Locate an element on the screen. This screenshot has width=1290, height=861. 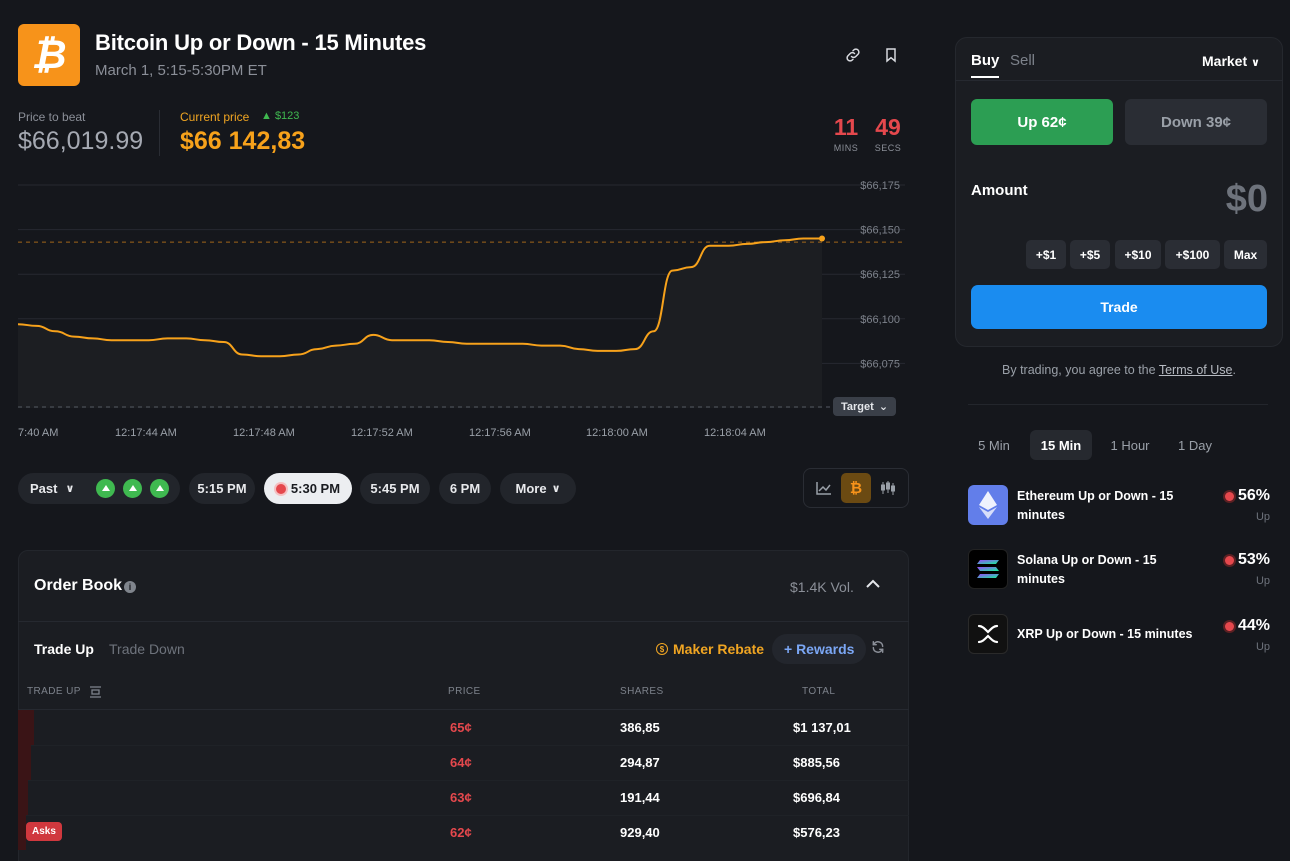
y-tick-label: $66,150 is located at coordinates (880, 231).